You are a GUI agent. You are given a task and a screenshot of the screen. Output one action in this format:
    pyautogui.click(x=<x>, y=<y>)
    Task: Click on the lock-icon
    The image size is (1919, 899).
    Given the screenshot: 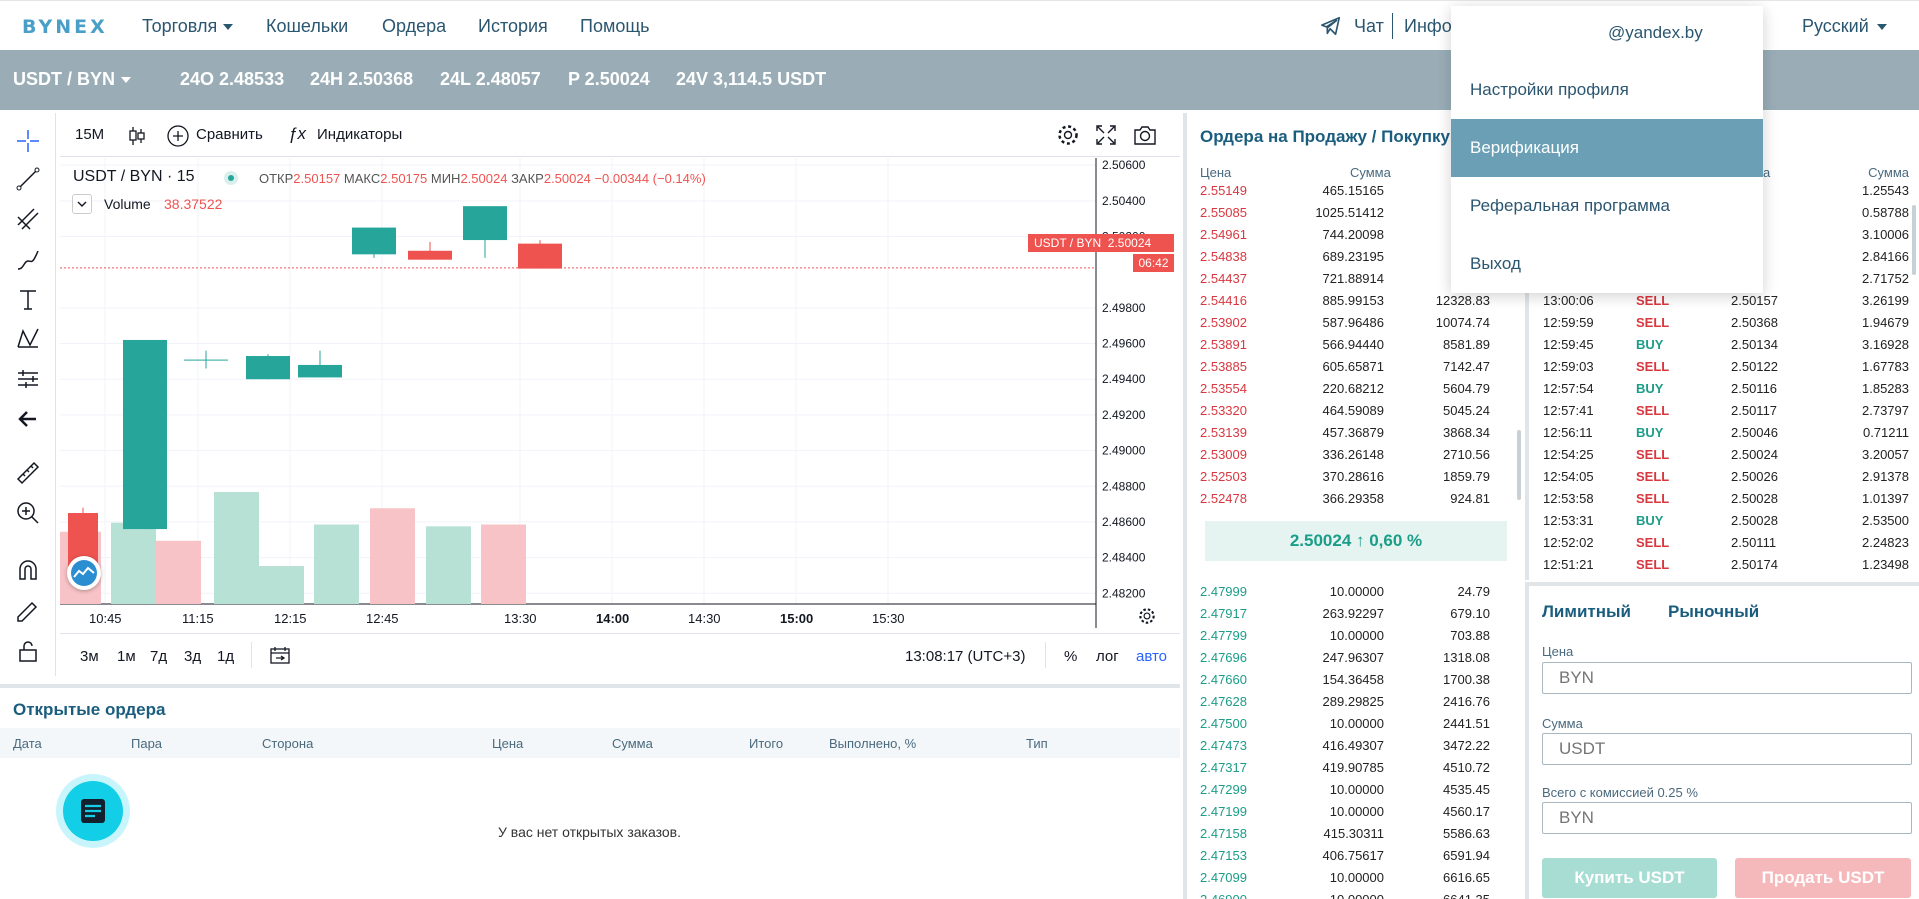 What is the action you would take?
    pyautogui.click(x=28, y=651)
    